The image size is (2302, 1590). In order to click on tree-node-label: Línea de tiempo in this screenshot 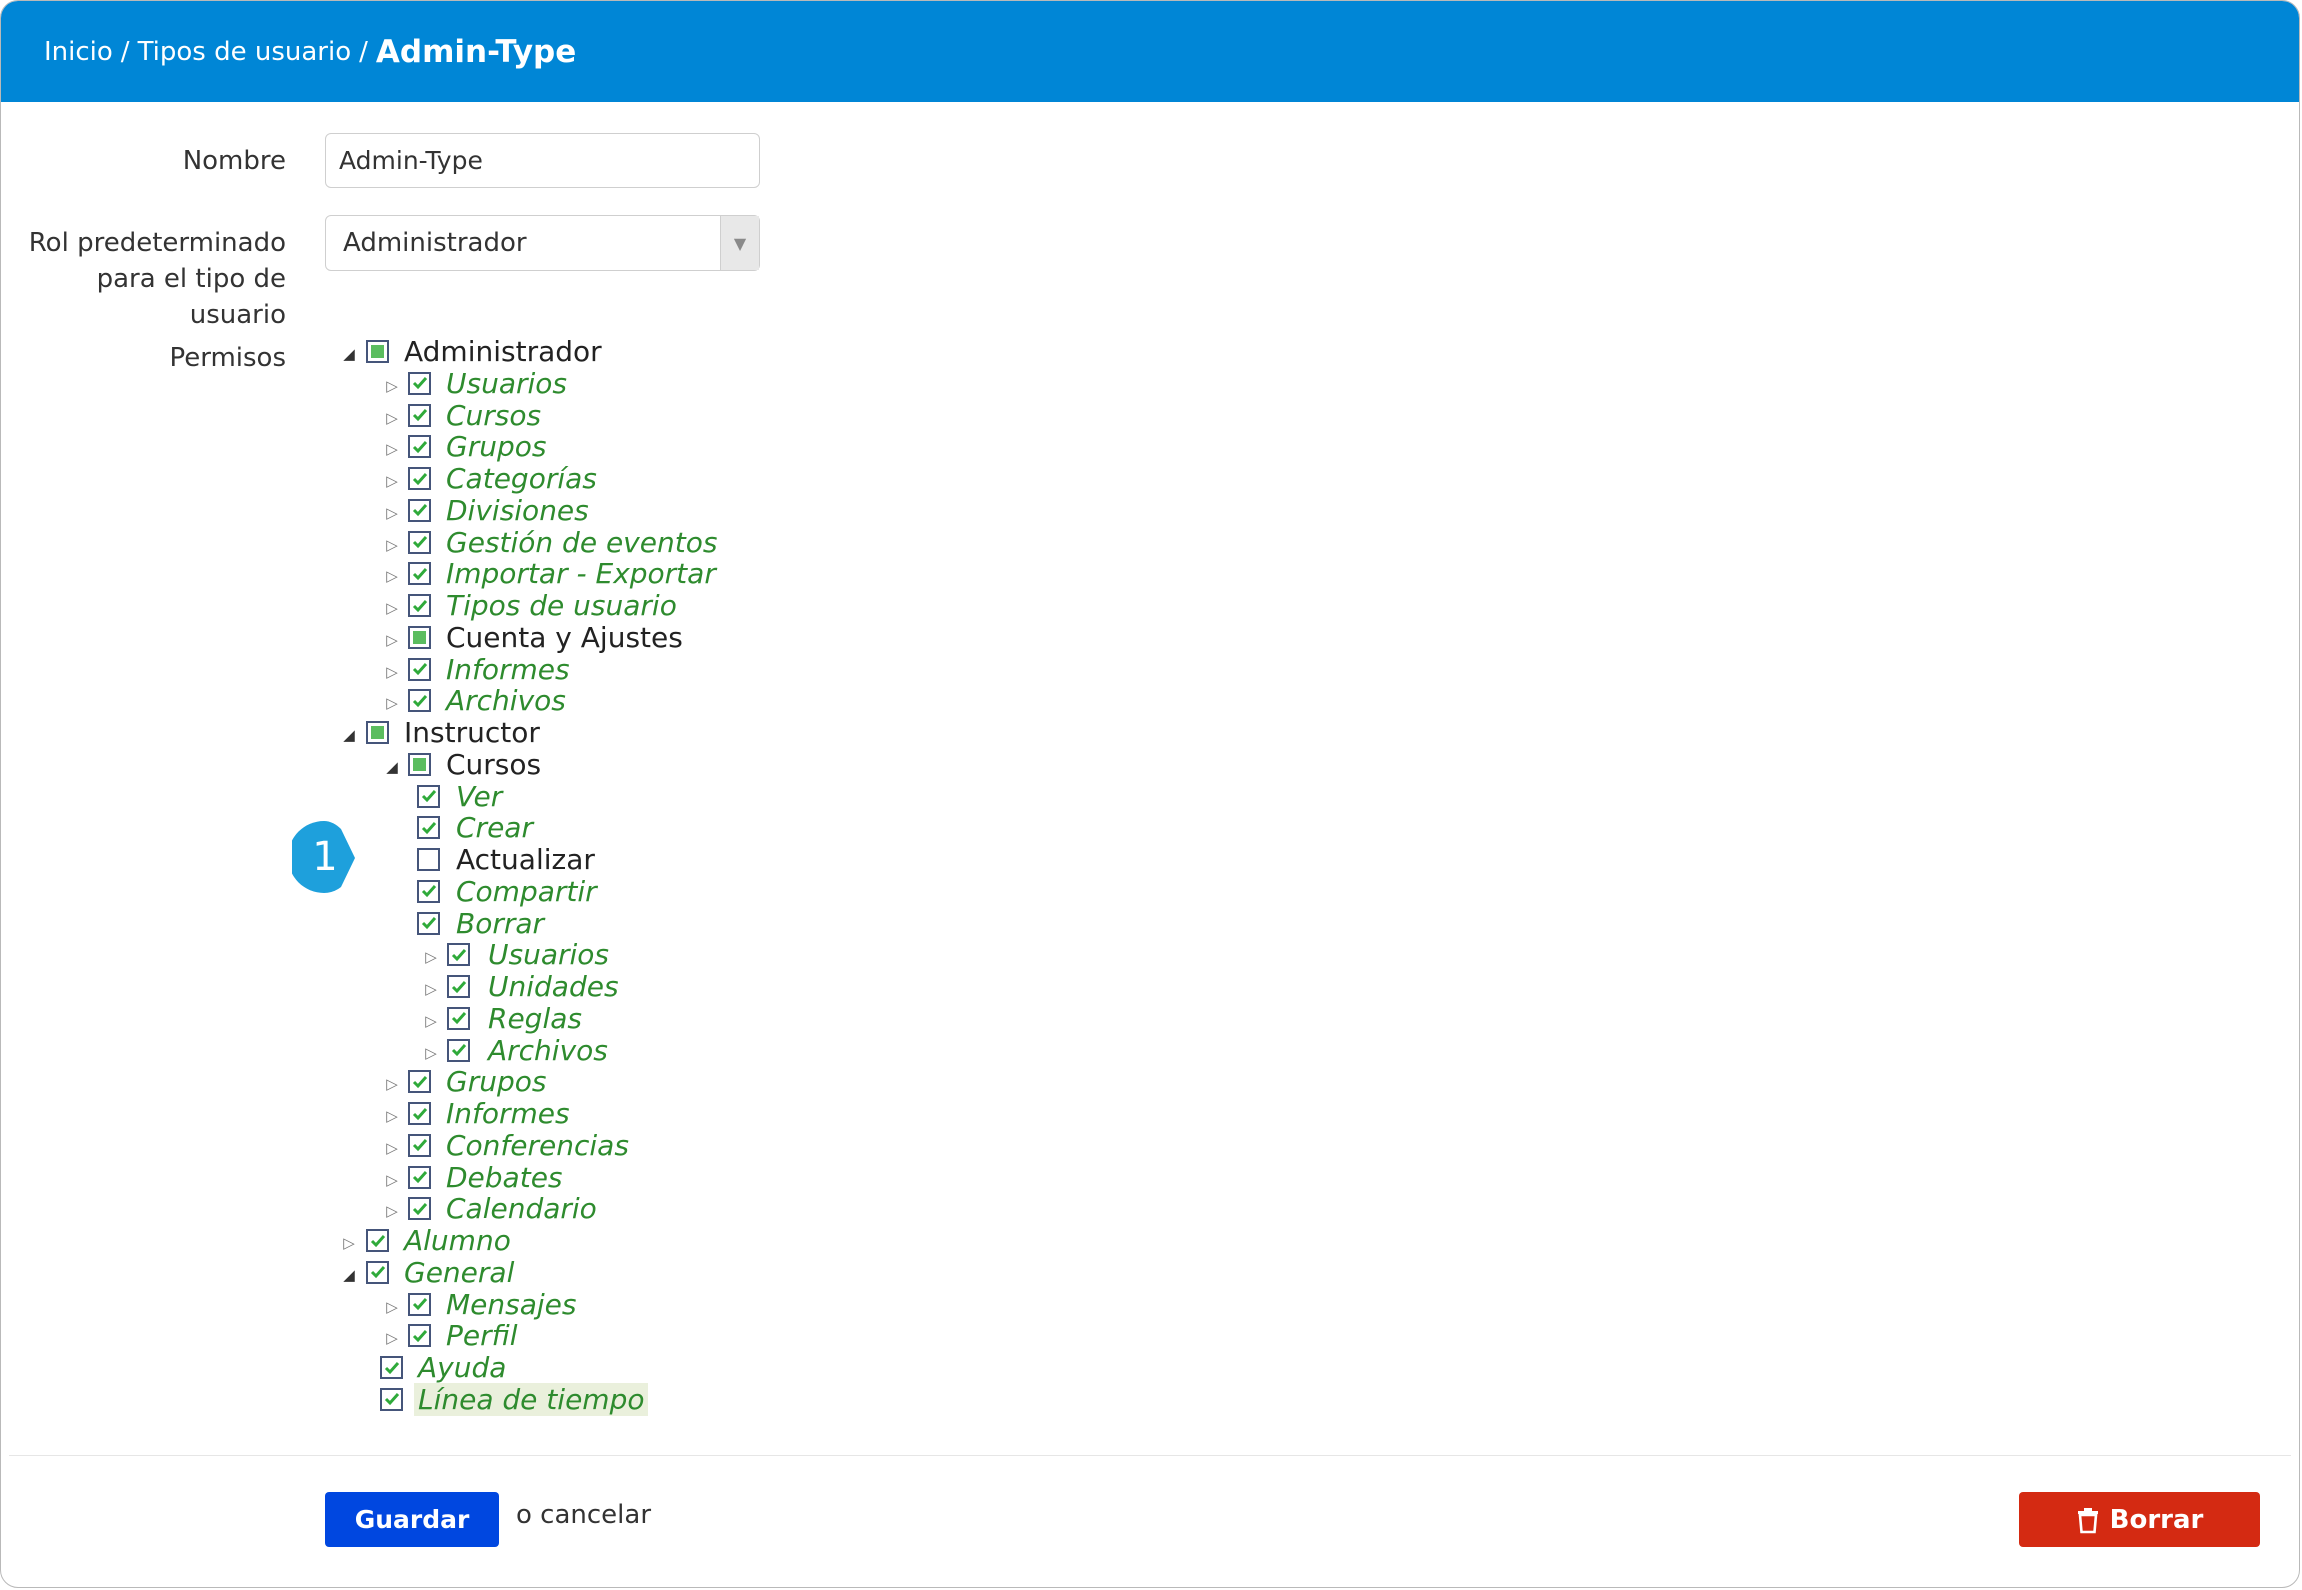, I will do `click(531, 1399)`.